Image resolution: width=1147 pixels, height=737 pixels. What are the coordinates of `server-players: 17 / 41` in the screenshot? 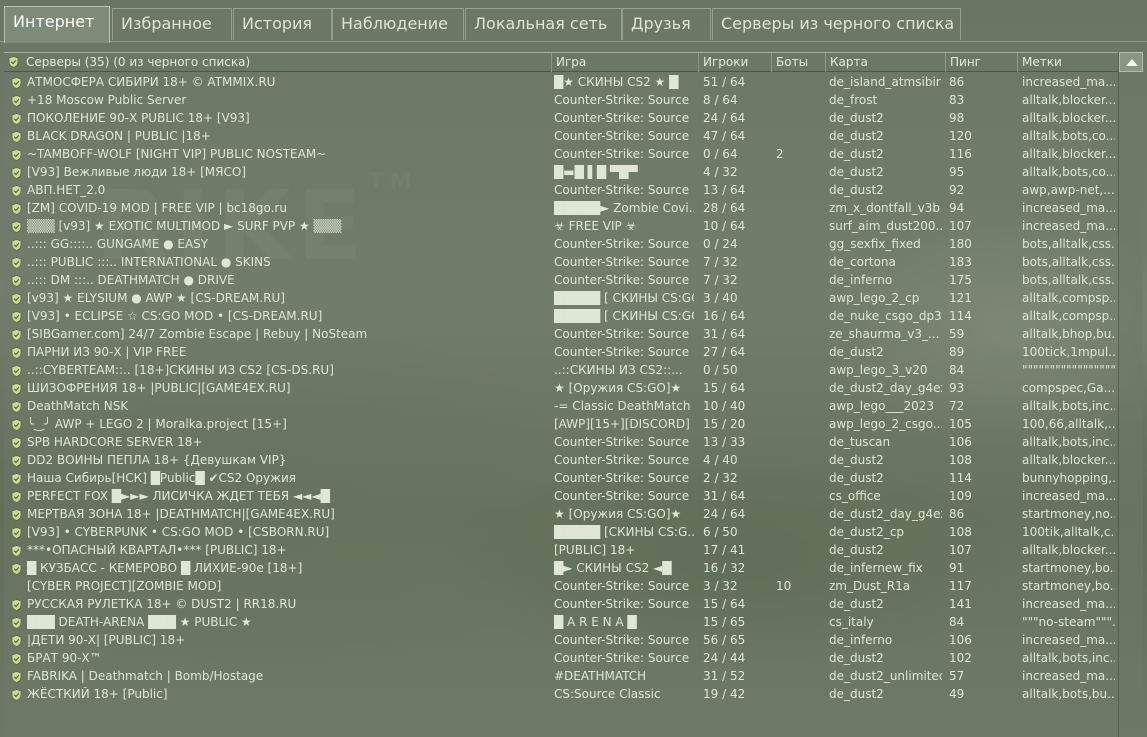 It's located at (724, 550).